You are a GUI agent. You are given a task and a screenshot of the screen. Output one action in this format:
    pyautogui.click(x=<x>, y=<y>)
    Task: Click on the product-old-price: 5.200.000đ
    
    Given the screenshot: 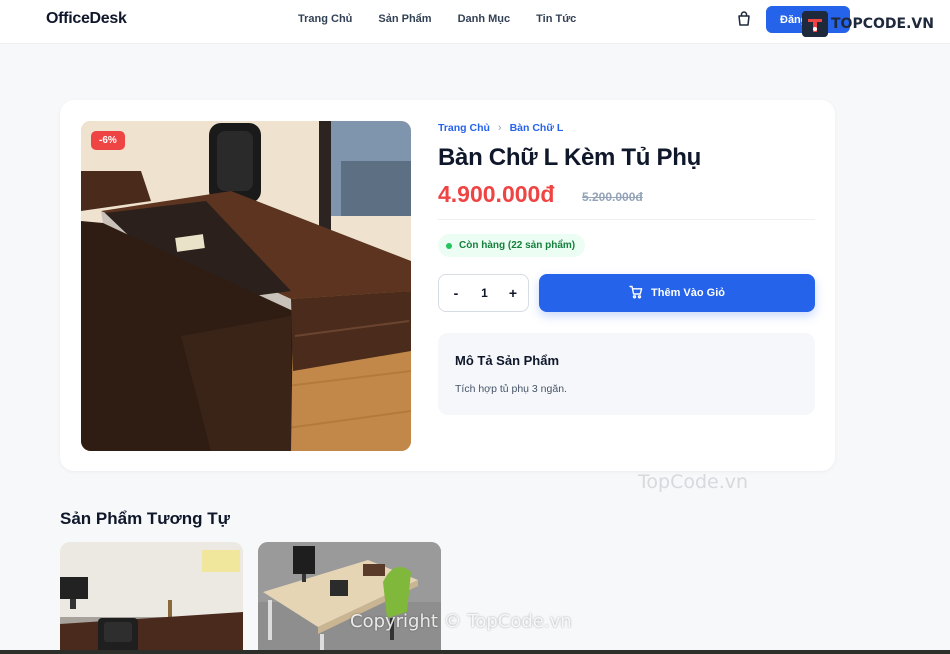 What is the action you would take?
    pyautogui.click(x=612, y=197)
    